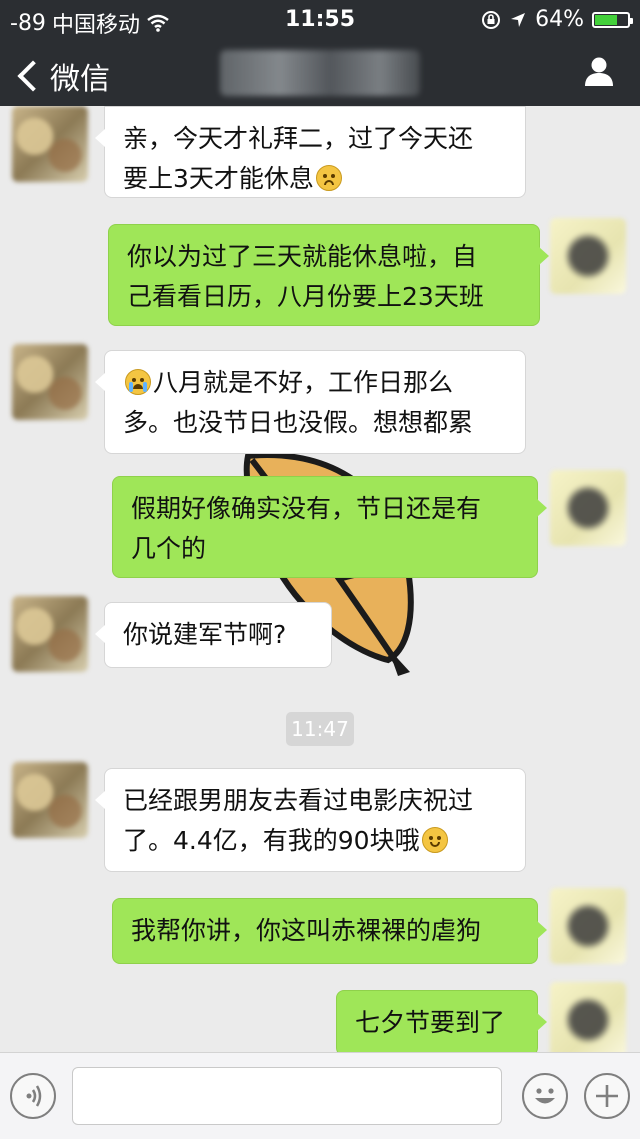  I want to click on message-line: 几个的, so click(169, 548).